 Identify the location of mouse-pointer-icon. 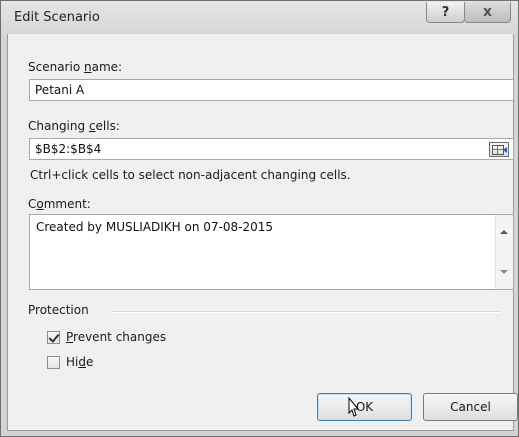
(354, 406).